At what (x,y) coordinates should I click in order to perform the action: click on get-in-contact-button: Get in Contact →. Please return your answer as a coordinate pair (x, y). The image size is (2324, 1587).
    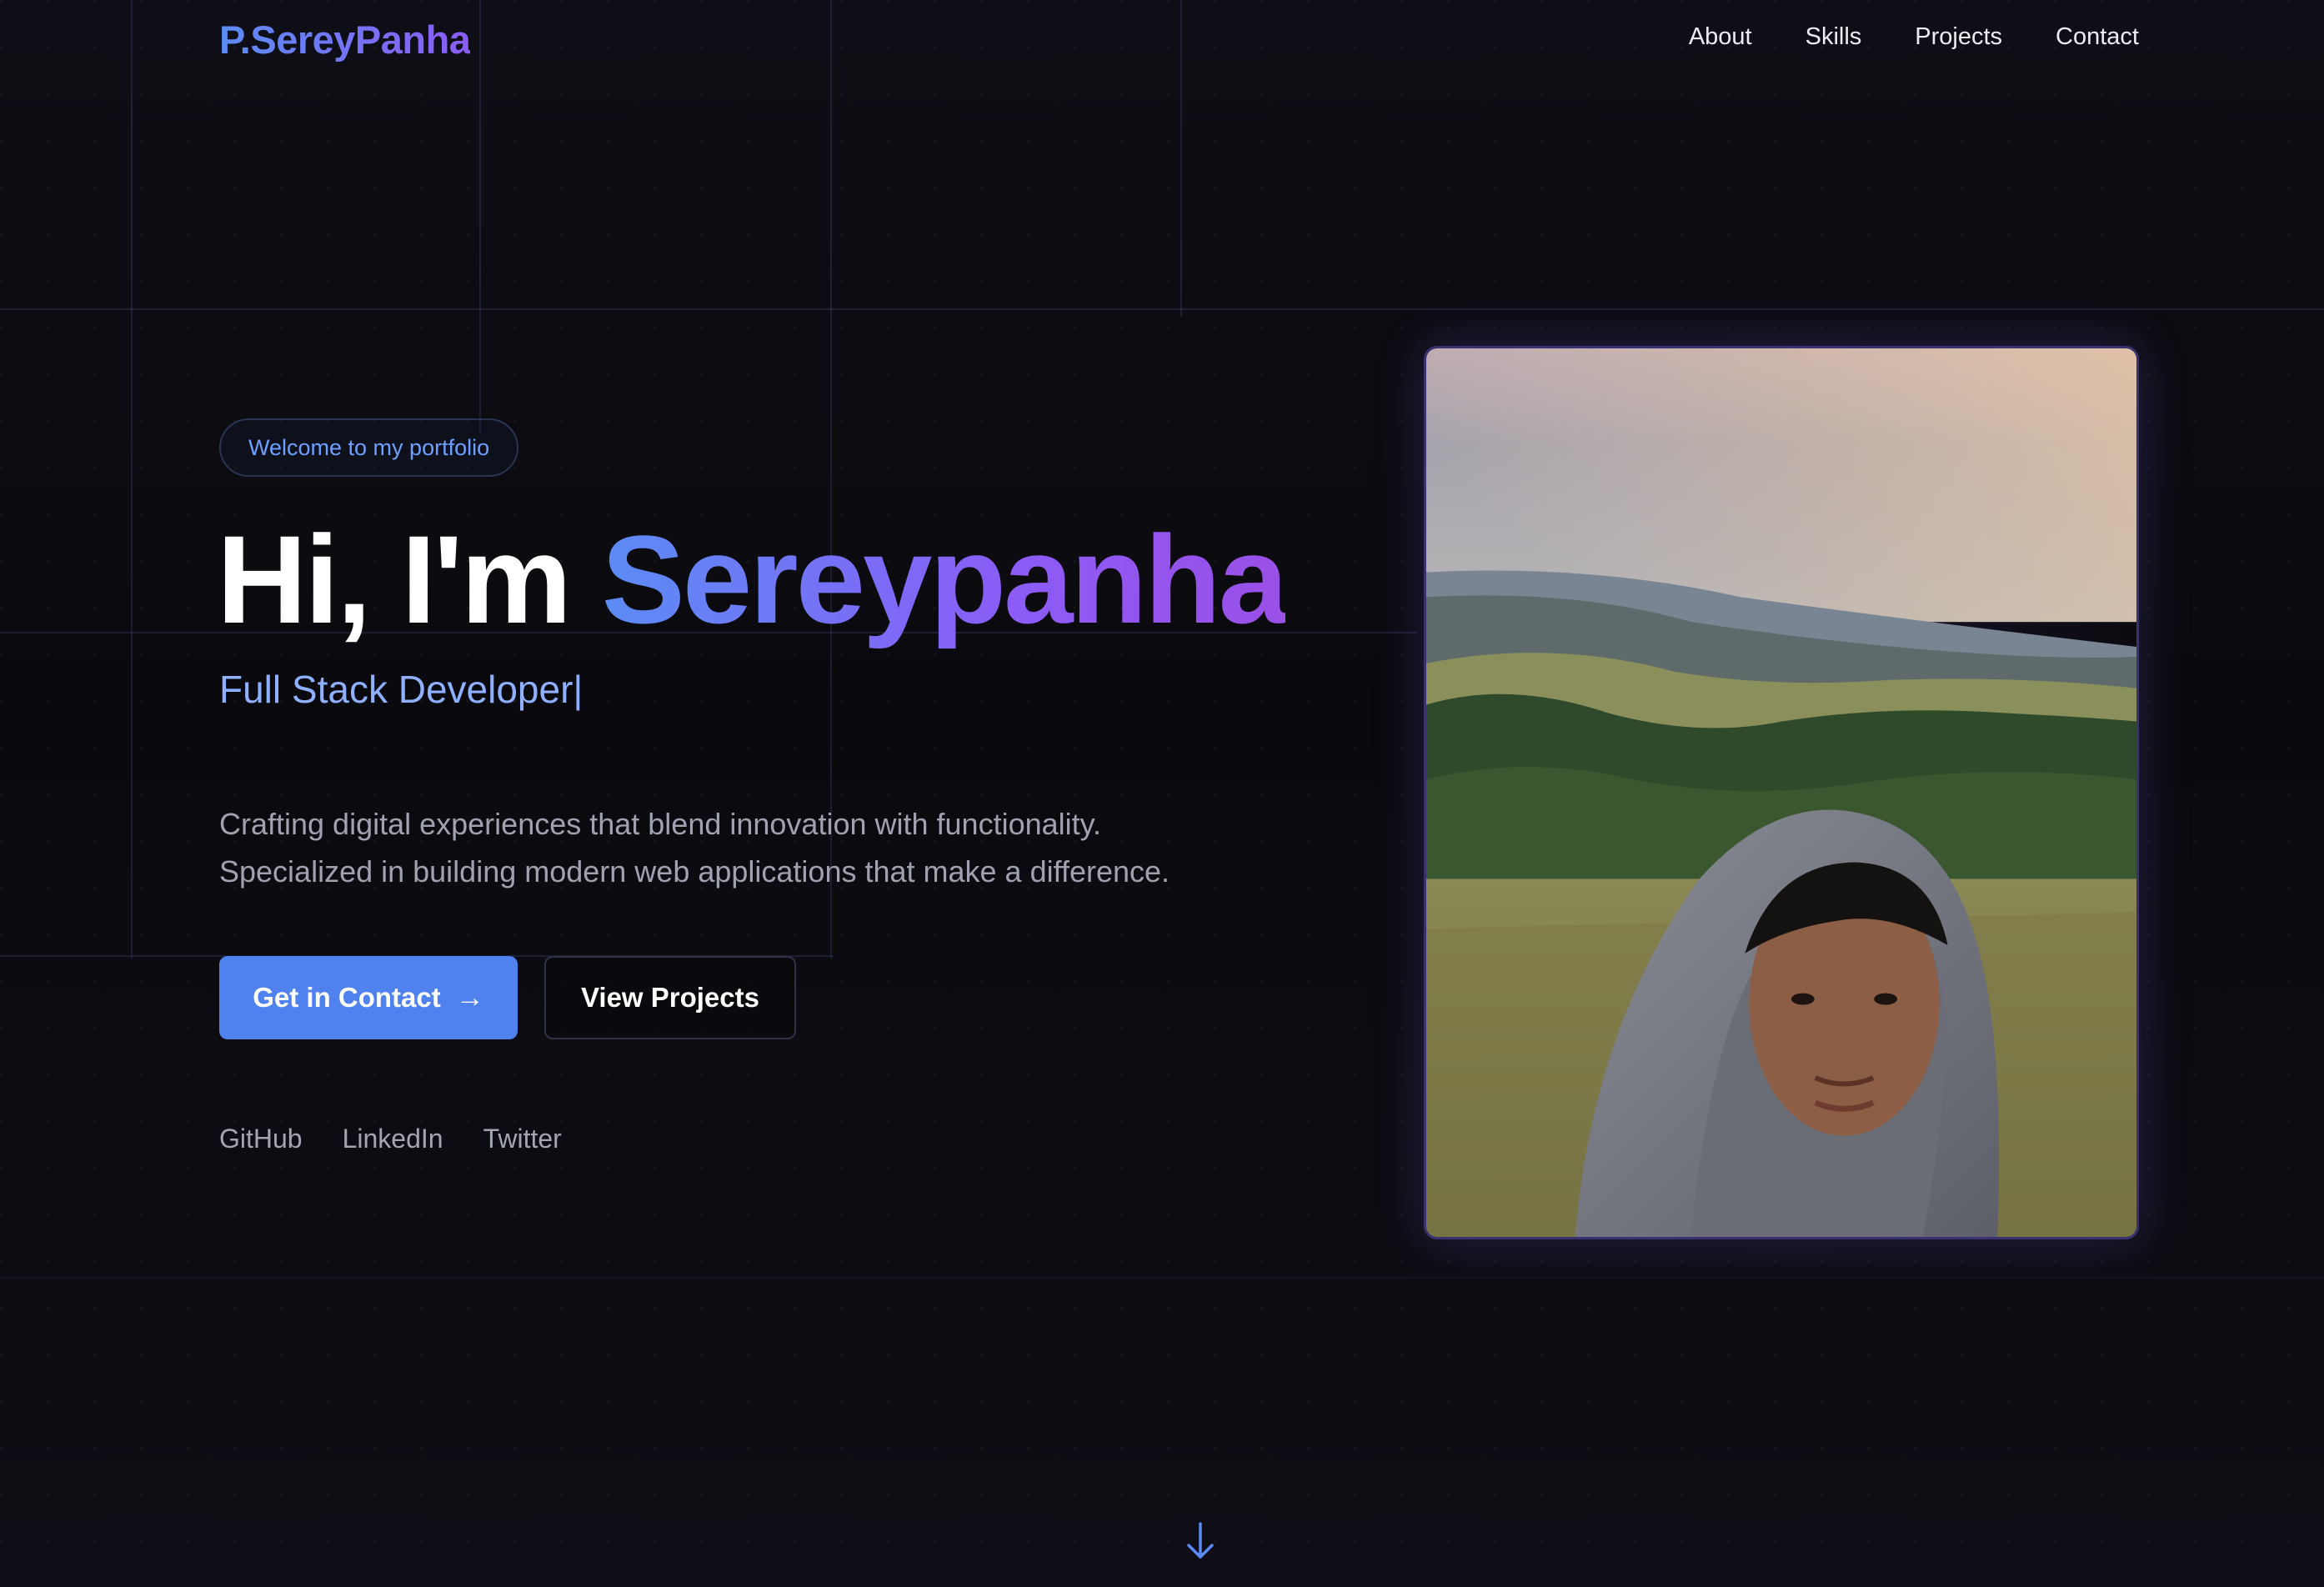
    Looking at the image, I should click on (369, 998).